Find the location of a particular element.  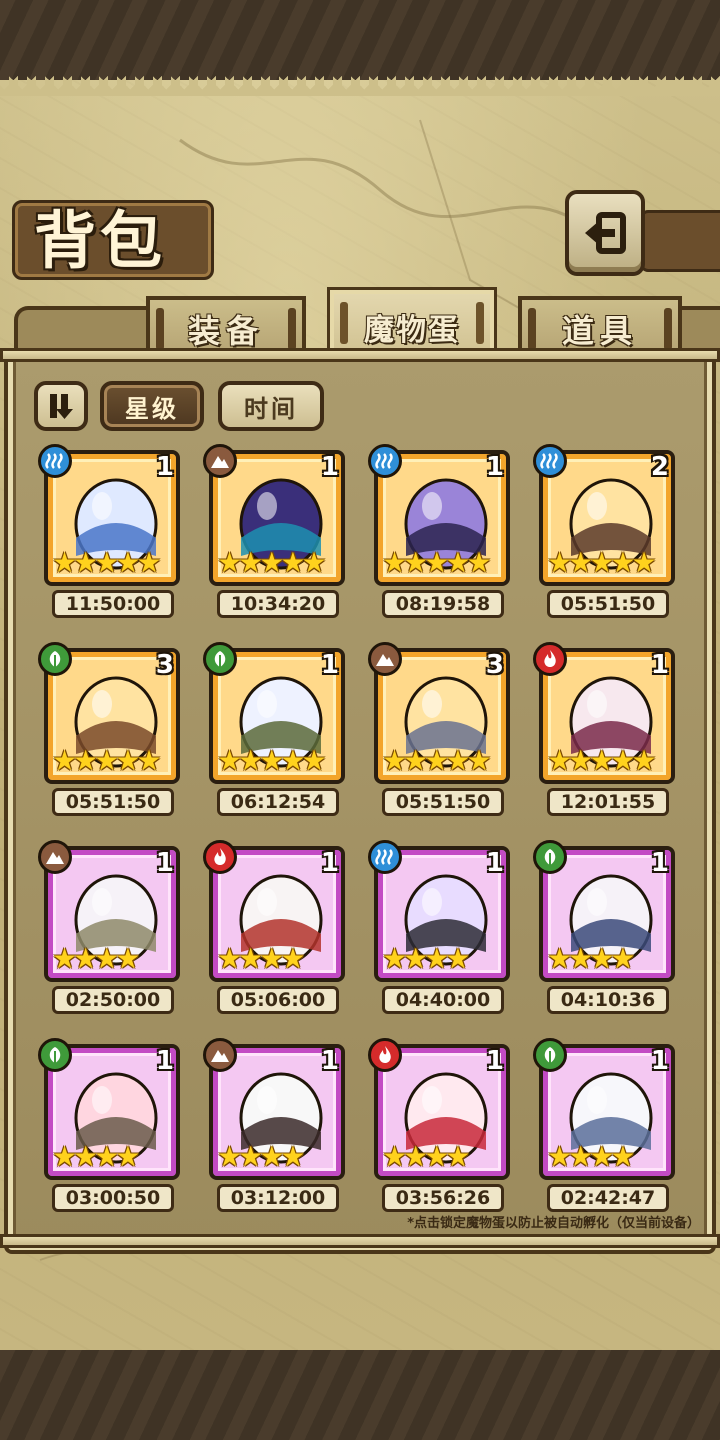

egg-card: 1 ★★★★★ 11:50:00 is located at coordinates (114, 537).